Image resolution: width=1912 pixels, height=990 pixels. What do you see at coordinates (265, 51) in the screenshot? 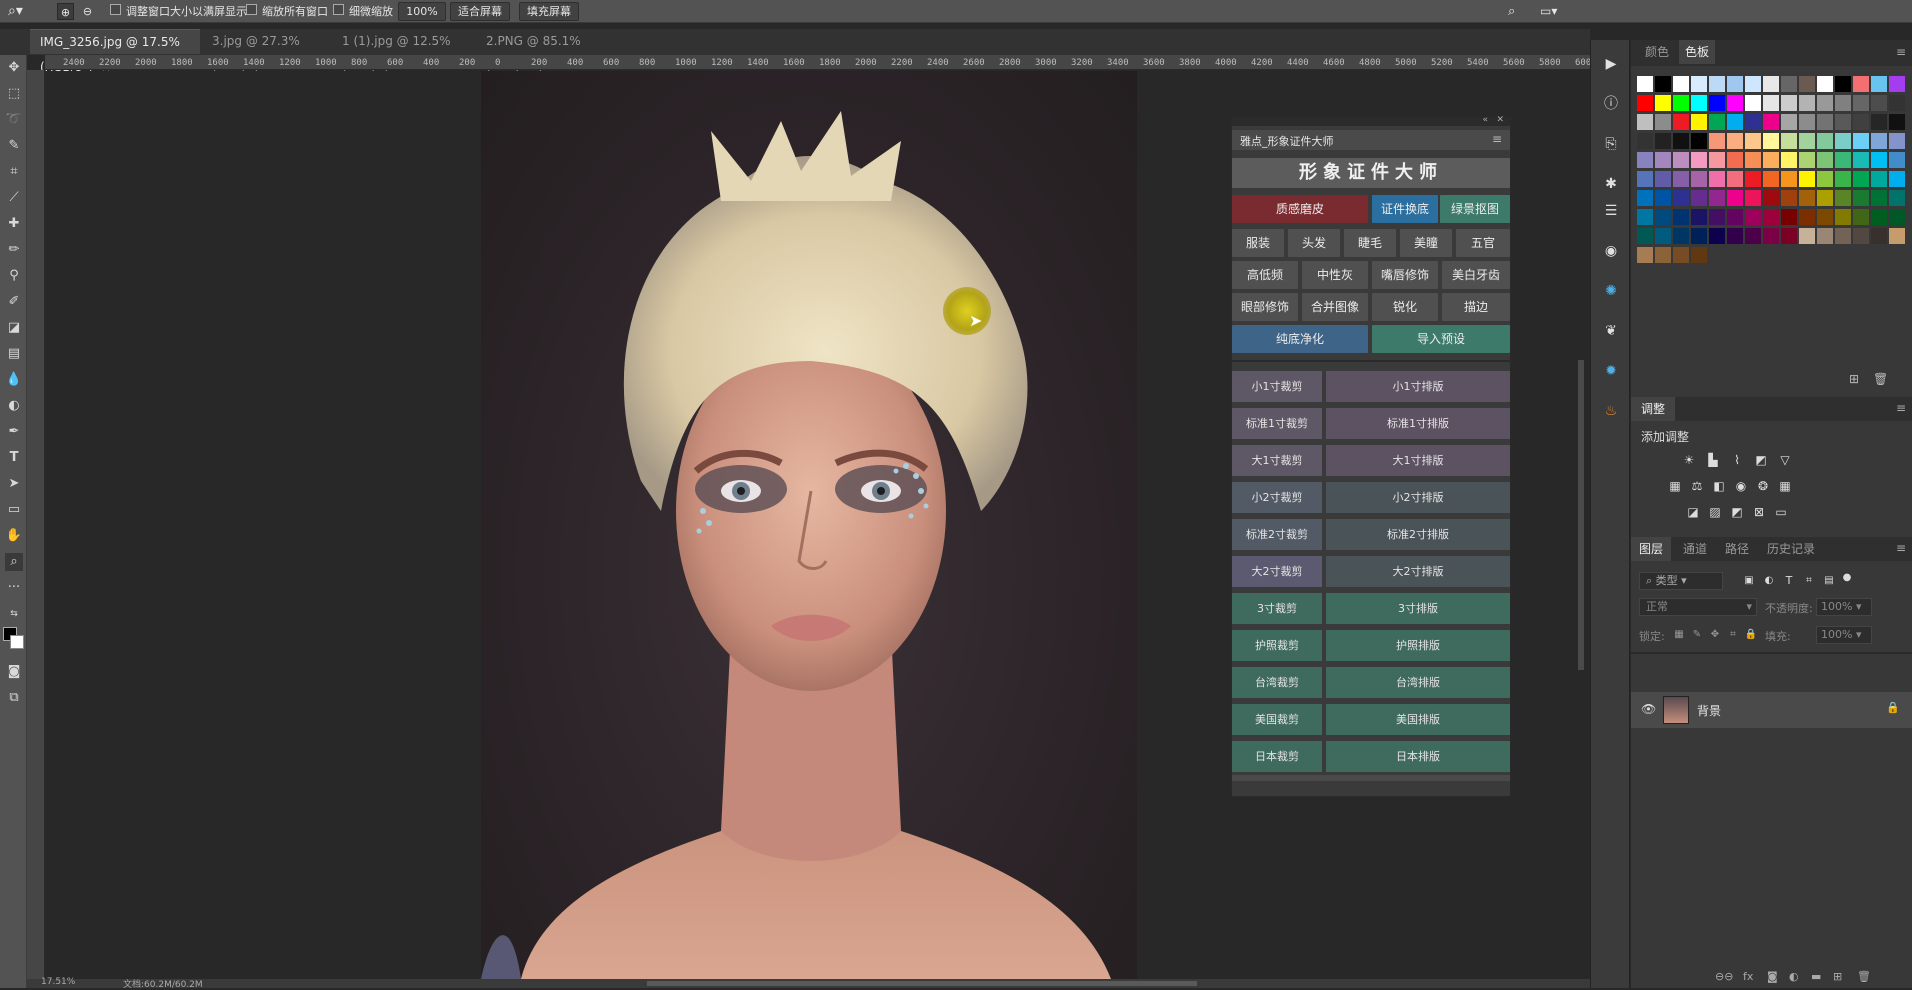
I see `tab-3jpg: 3.jpg @ 27.3%(RGB/8)×` at bounding box center [265, 51].